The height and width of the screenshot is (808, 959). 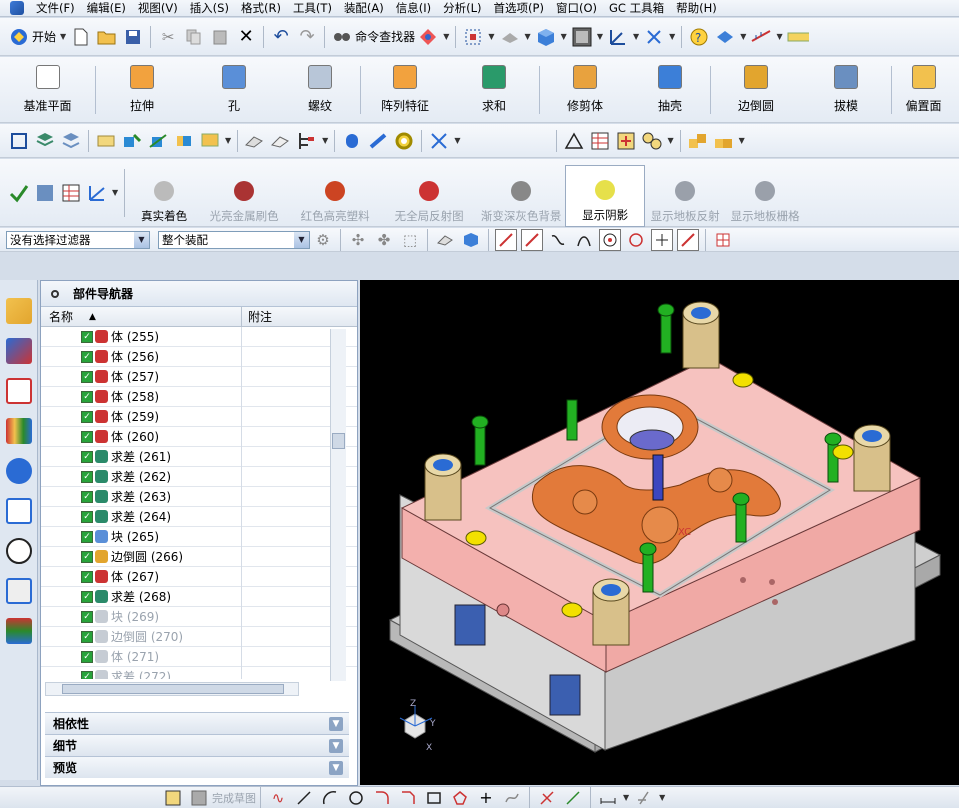 What do you see at coordinates (471, 240) in the screenshot?
I see `cube-small-icon` at bounding box center [471, 240].